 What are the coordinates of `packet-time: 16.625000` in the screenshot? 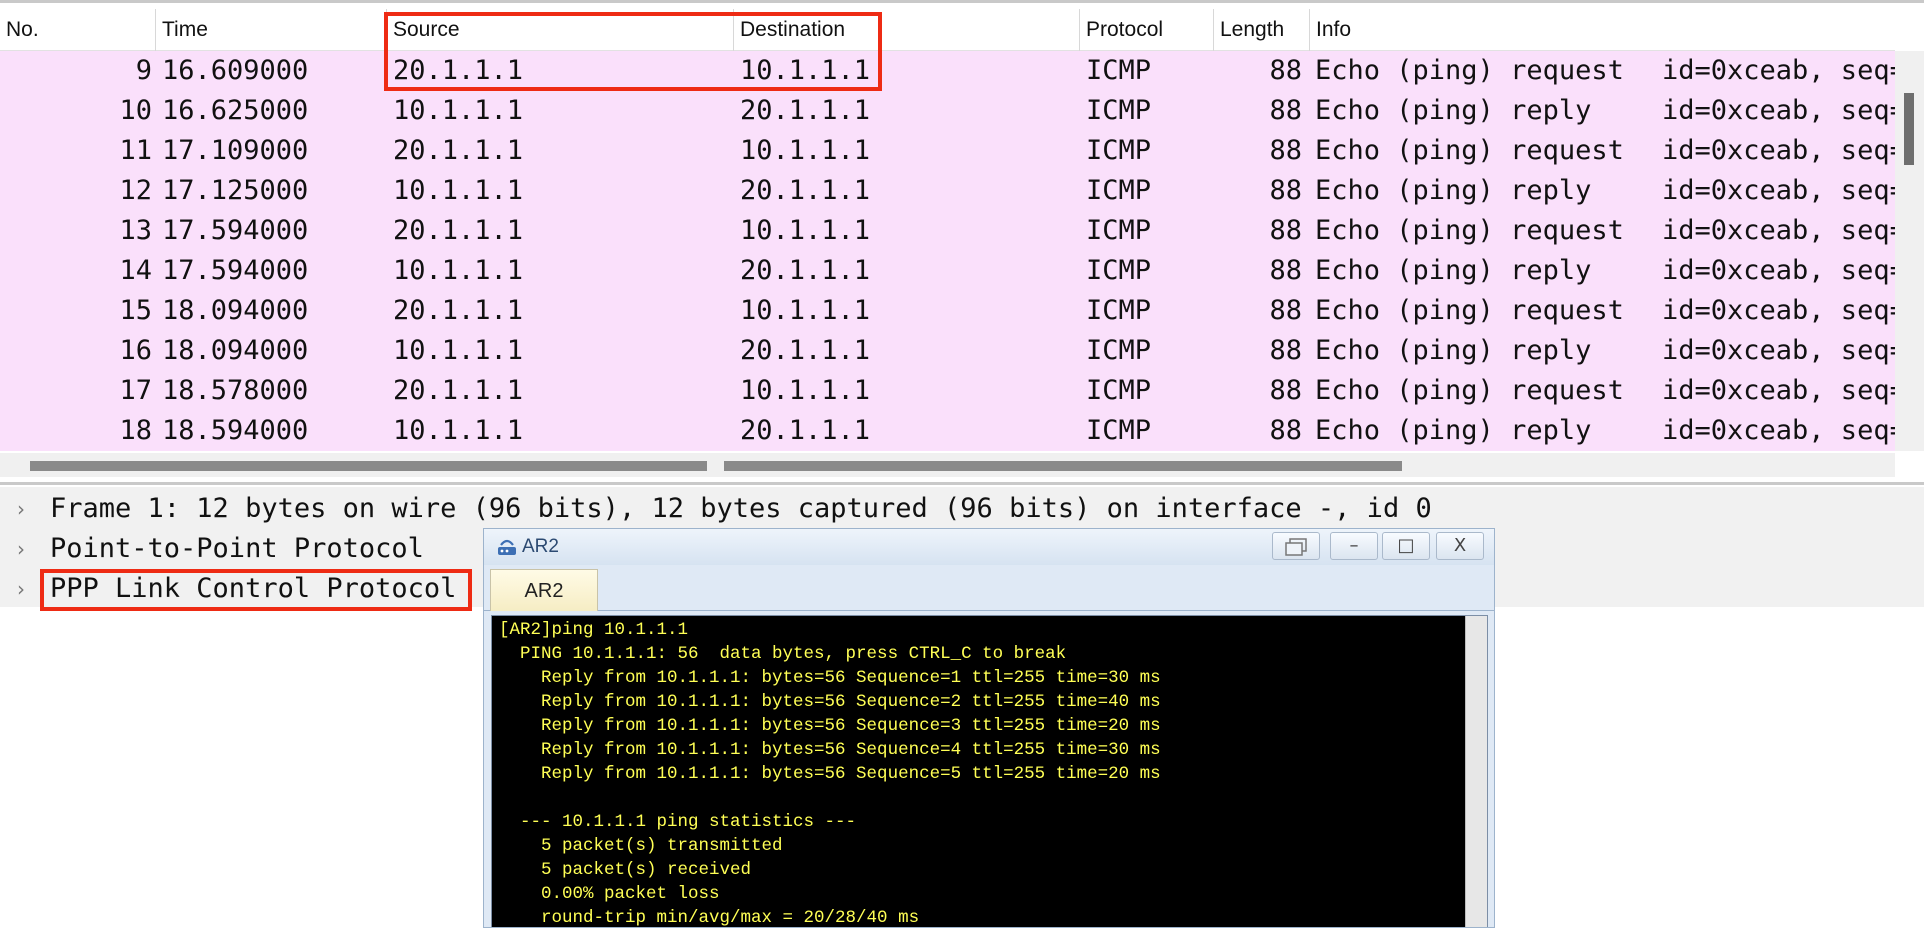 It's located at (235, 110).